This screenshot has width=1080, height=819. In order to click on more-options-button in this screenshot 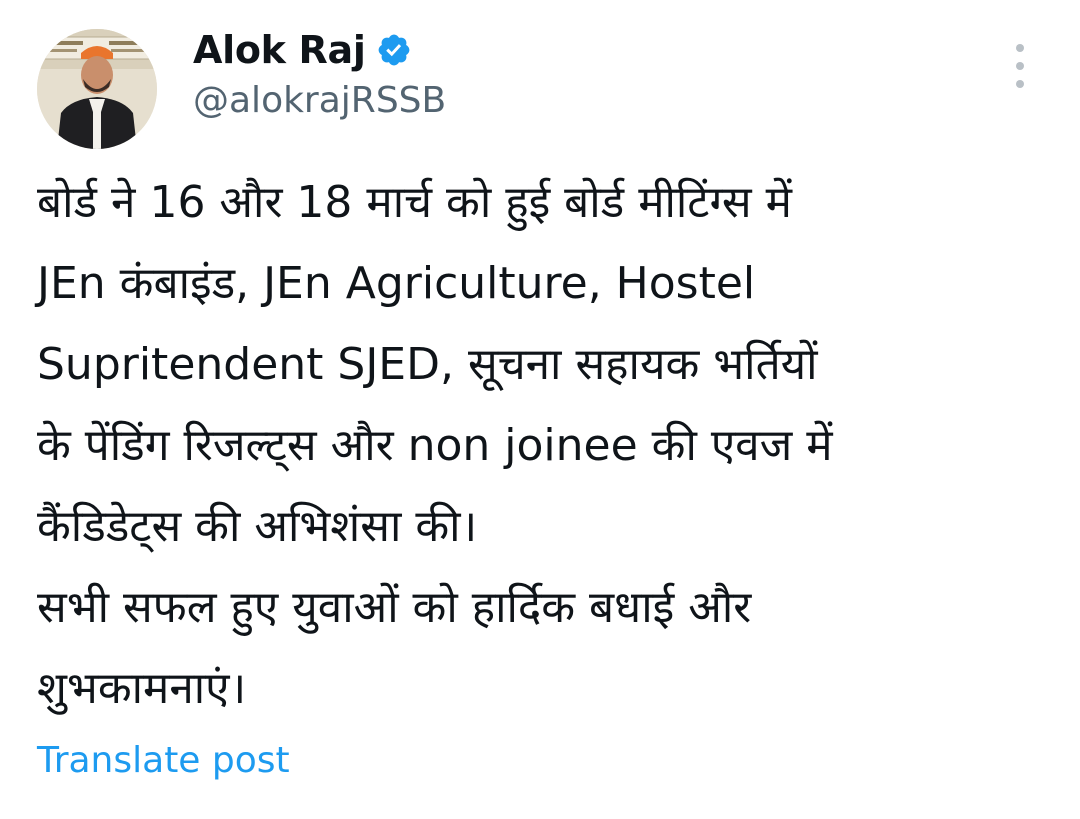, I will do `click(1020, 66)`.